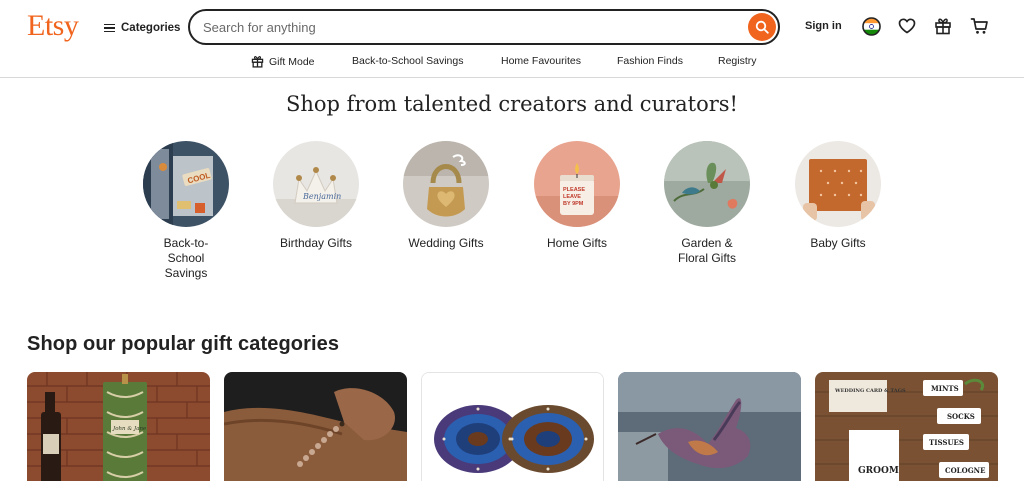 This screenshot has height=481, width=1024. I want to click on gift-card-image: John & Jane, so click(118, 426).